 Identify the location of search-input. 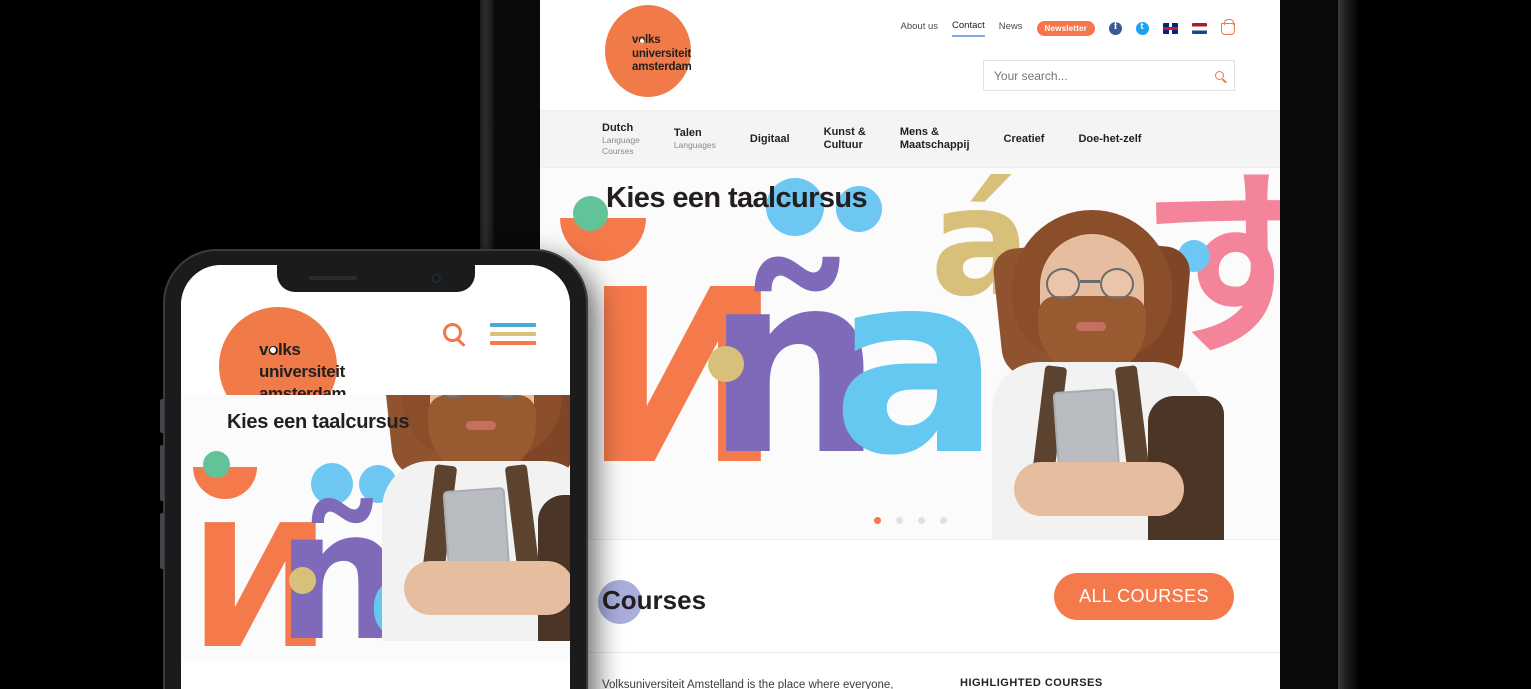
(1104, 75).